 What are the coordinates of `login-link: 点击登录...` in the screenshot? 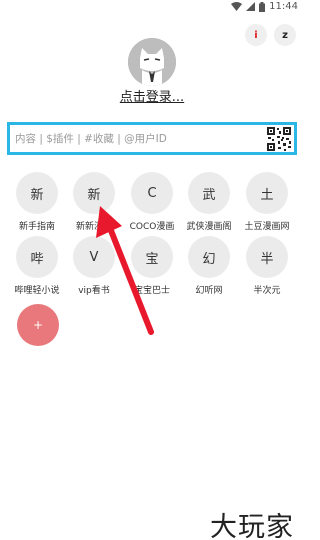 It's located at (152, 95).